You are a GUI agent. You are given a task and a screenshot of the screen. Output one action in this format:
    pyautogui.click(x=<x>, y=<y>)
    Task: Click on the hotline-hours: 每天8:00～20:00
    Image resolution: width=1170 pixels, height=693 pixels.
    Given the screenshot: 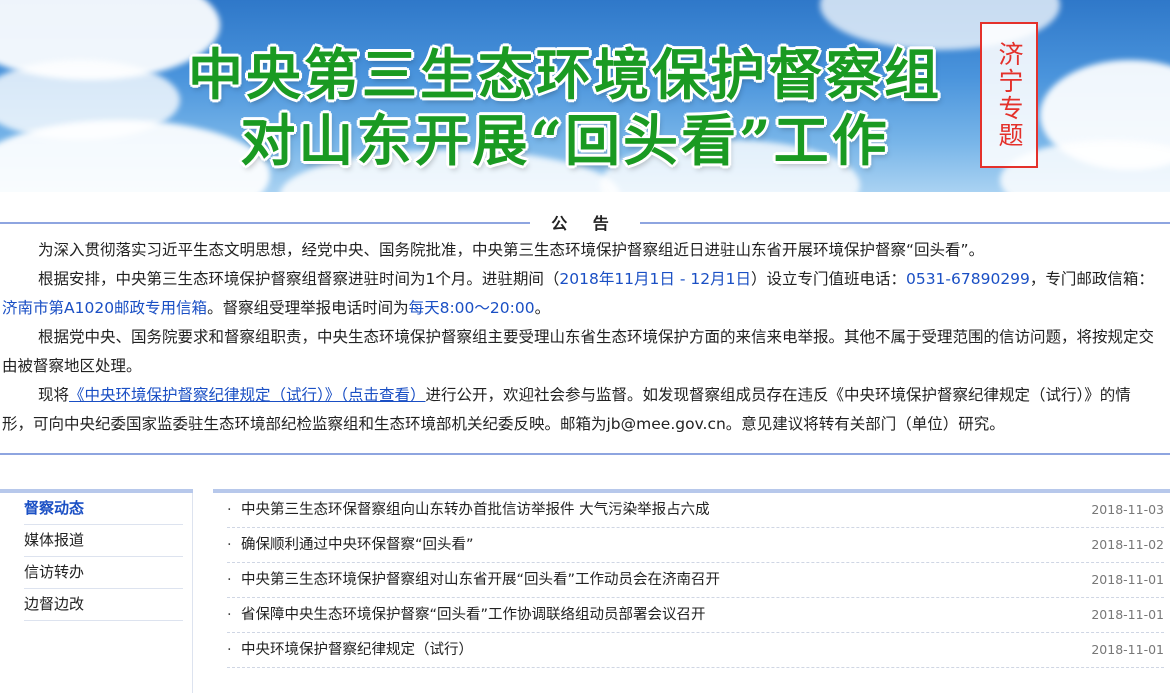 What is the action you would take?
    pyautogui.click(x=471, y=308)
    